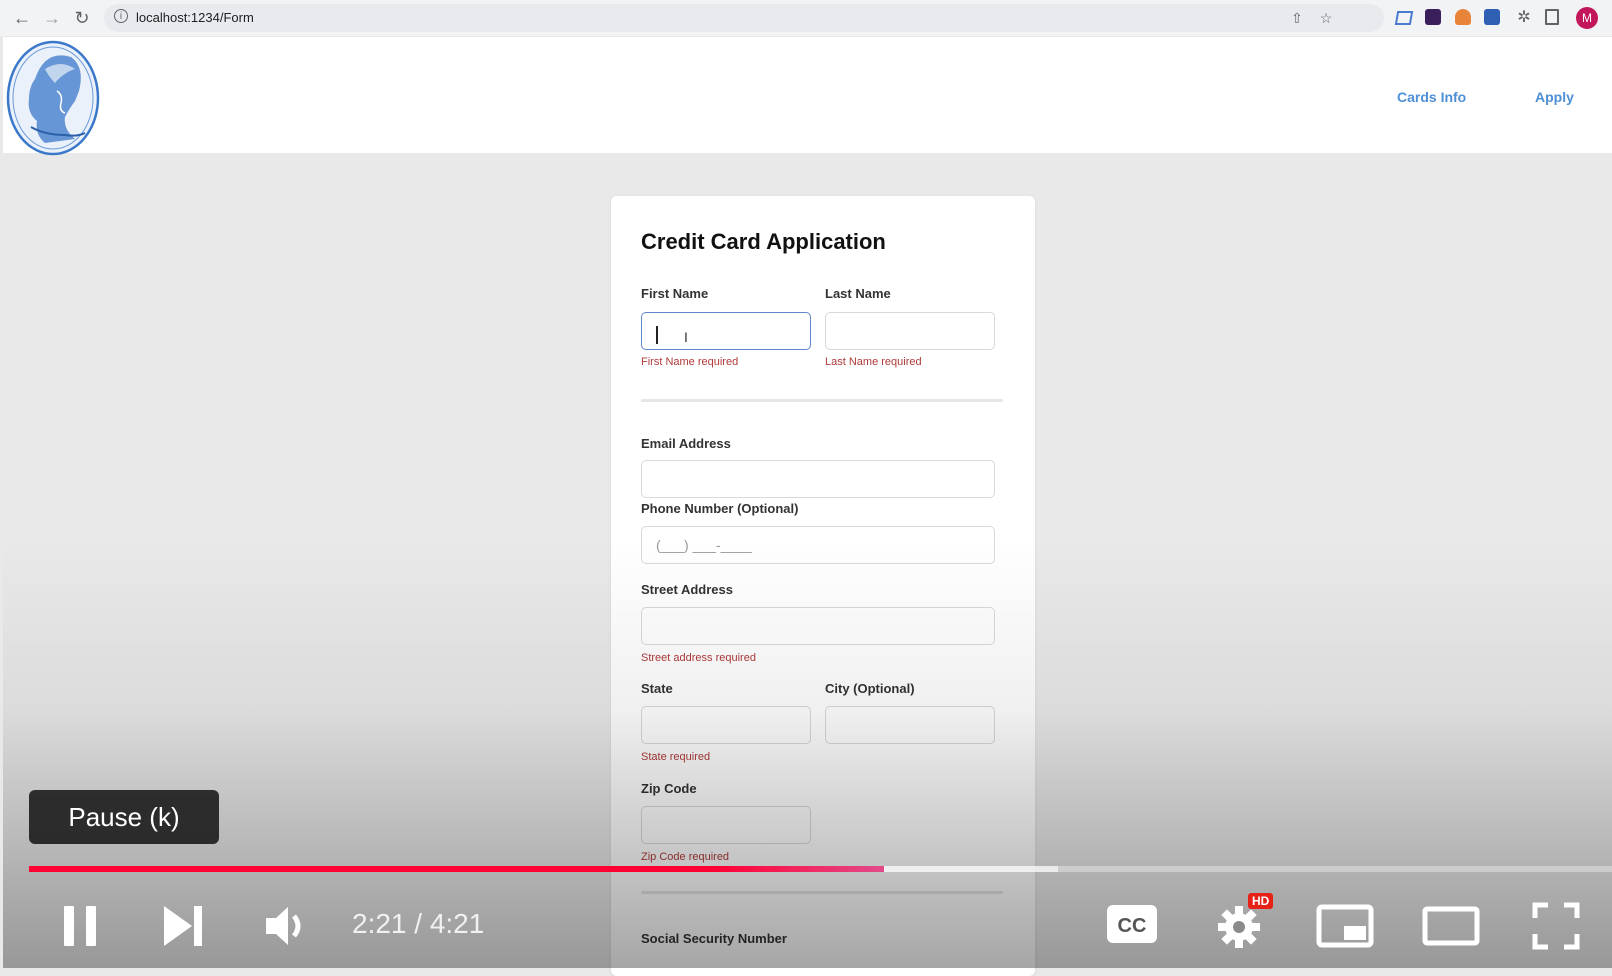 This screenshot has width=1612, height=976. I want to click on extension-purple-icon, so click(1433, 17).